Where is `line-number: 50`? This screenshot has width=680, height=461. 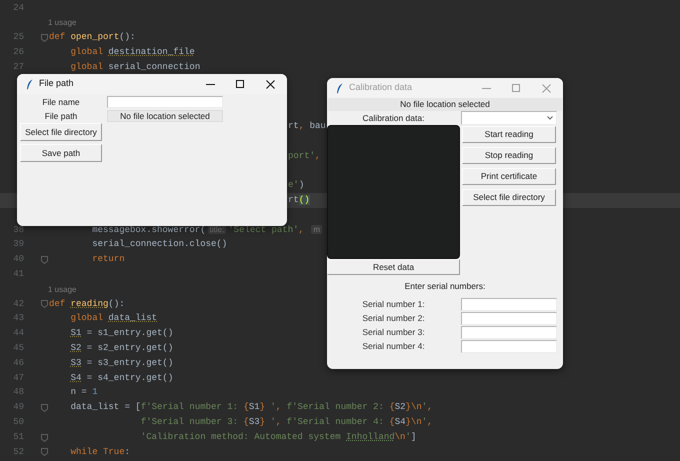
line-number: 50 is located at coordinates (18, 422).